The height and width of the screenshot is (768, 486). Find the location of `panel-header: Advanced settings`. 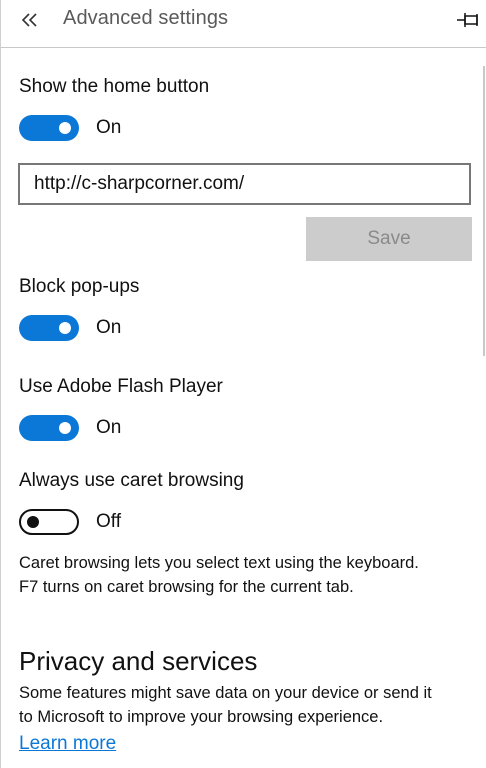

panel-header: Advanced settings is located at coordinates (243, 24).